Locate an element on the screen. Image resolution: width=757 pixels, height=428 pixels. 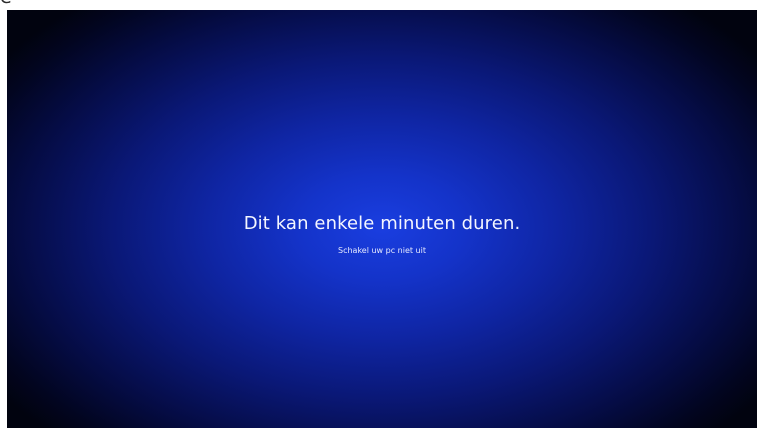
top-strip-text: e is located at coordinates (6, 3).